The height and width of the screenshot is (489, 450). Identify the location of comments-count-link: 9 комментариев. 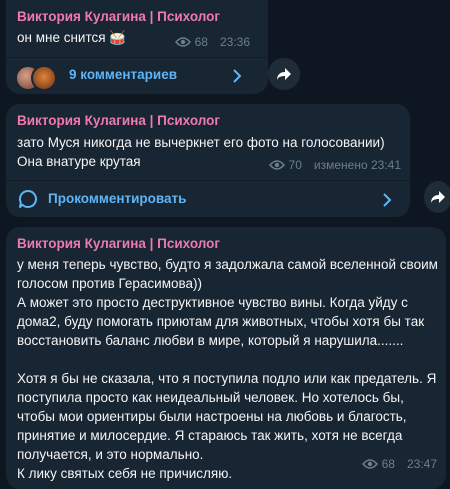
(123, 74).